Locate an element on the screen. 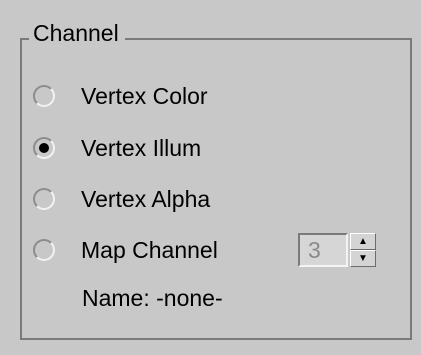 Image resolution: width=421 pixels, height=355 pixels. vertex-illum-option: Vertex Illum is located at coordinates (117, 148).